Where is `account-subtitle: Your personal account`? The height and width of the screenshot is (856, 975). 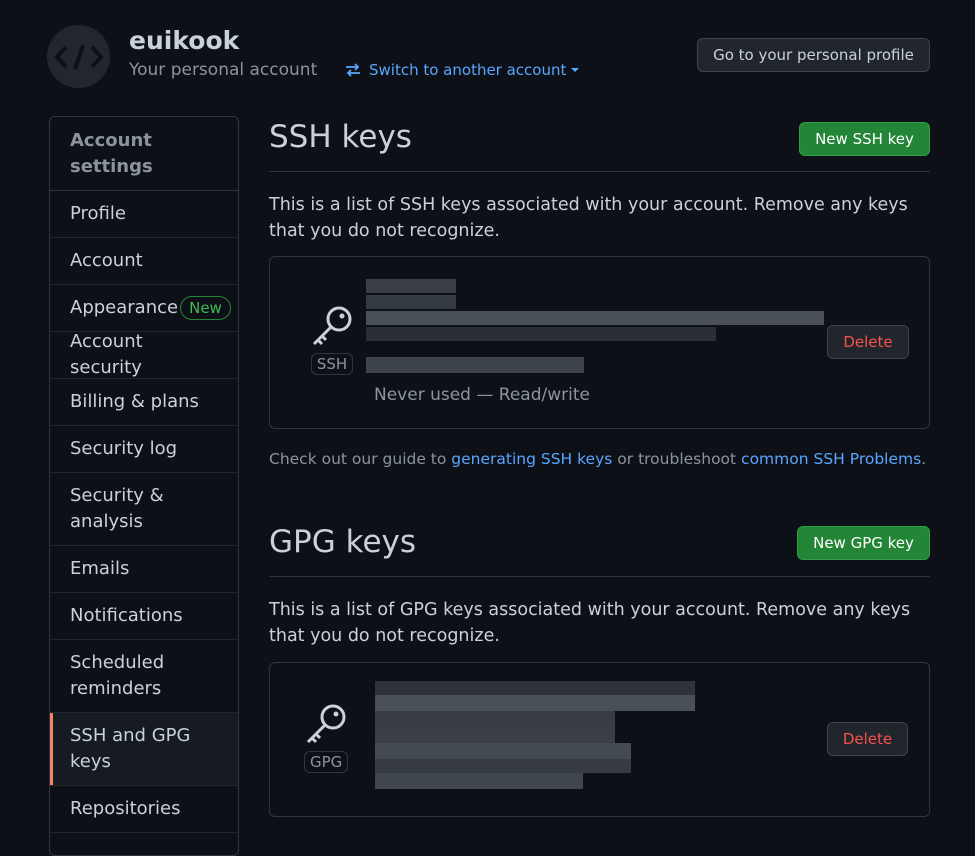 account-subtitle: Your personal account is located at coordinates (223, 70).